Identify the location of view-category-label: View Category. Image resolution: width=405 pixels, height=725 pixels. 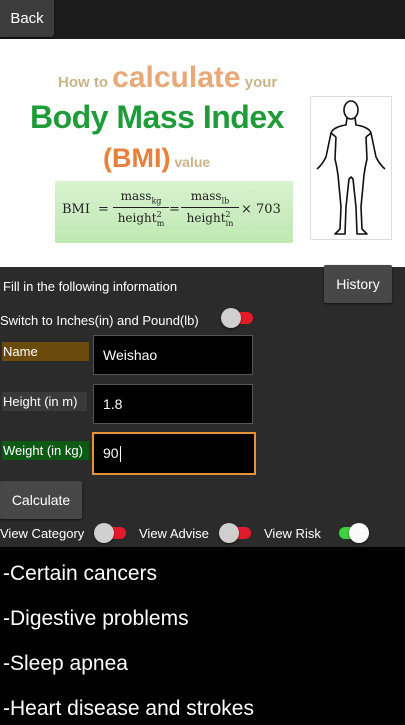
(42, 533).